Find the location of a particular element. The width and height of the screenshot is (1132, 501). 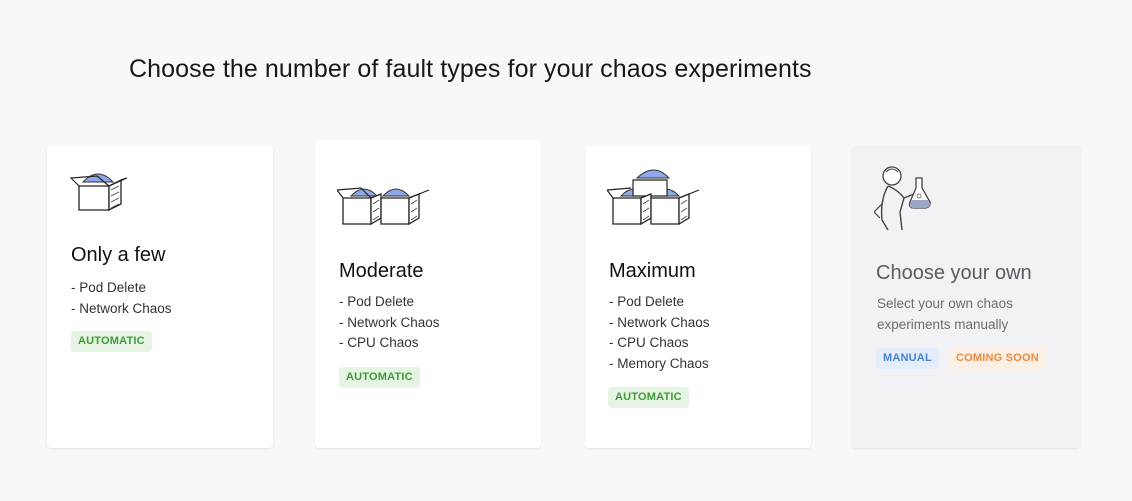

stacked-boxes-icon is located at coordinates (653, 197).